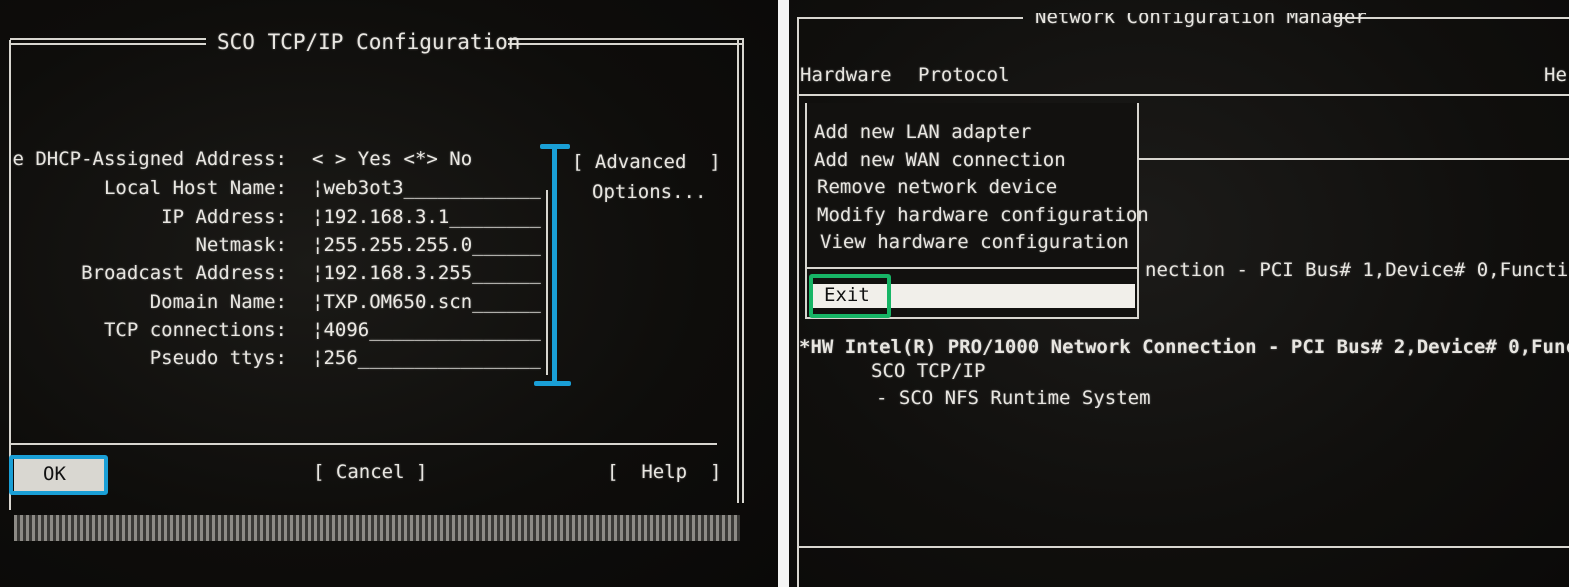 The image size is (1569, 587). I want to click on menu-hardware: Hardware, so click(846, 75).